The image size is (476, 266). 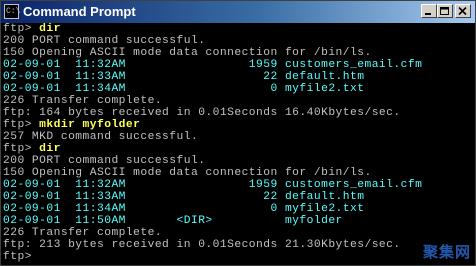 I want to click on maximize-icon, so click(x=444, y=11).